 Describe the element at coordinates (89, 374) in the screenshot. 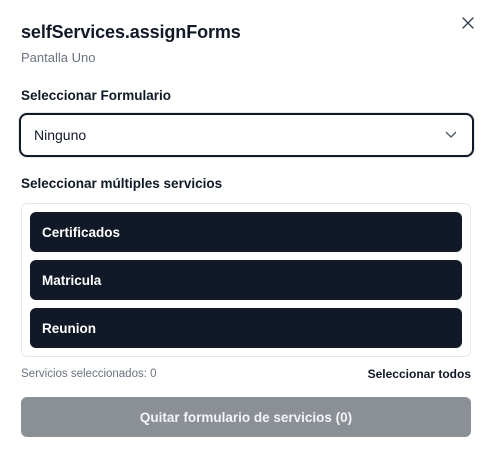

I see `selected-count-text: Servicios seleccionados: 0` at that location.